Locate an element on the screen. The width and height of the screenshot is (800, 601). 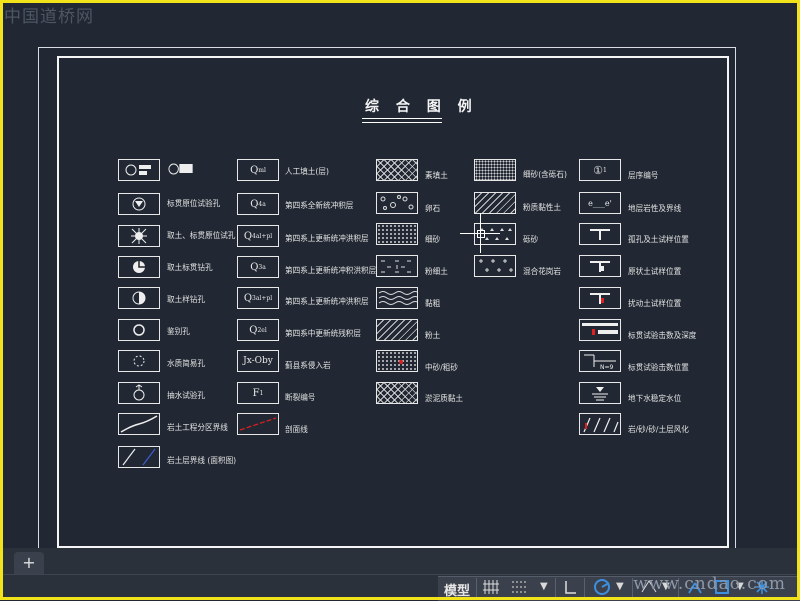
silt-hatch is located at coordinates (397, 266).